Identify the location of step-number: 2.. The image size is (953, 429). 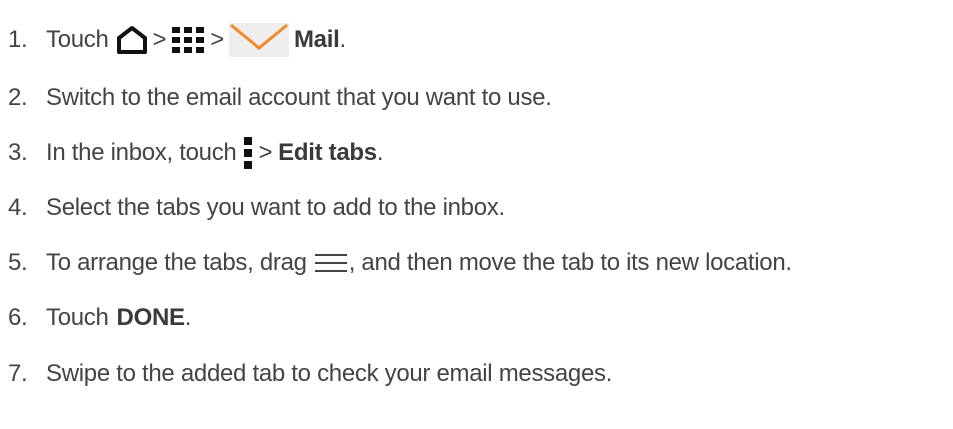
(18, 97).